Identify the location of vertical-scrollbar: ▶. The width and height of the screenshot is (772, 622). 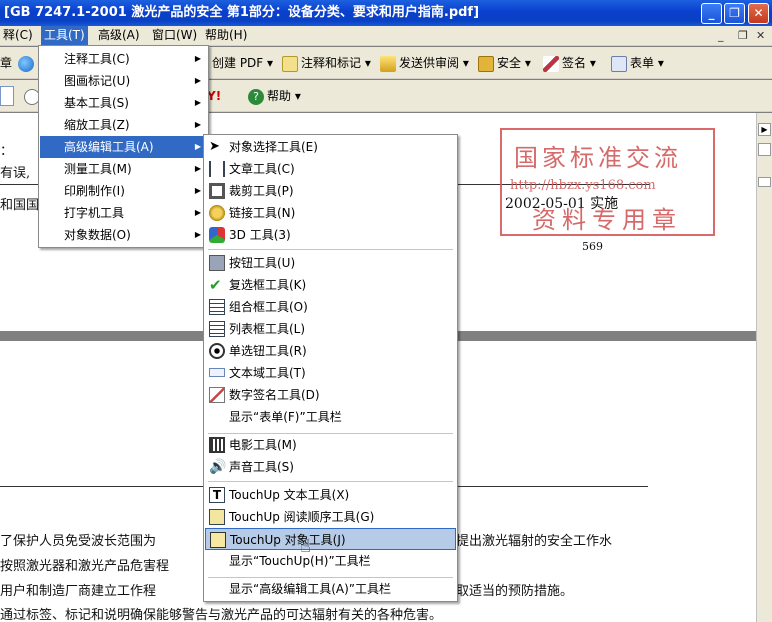
(764, 367).